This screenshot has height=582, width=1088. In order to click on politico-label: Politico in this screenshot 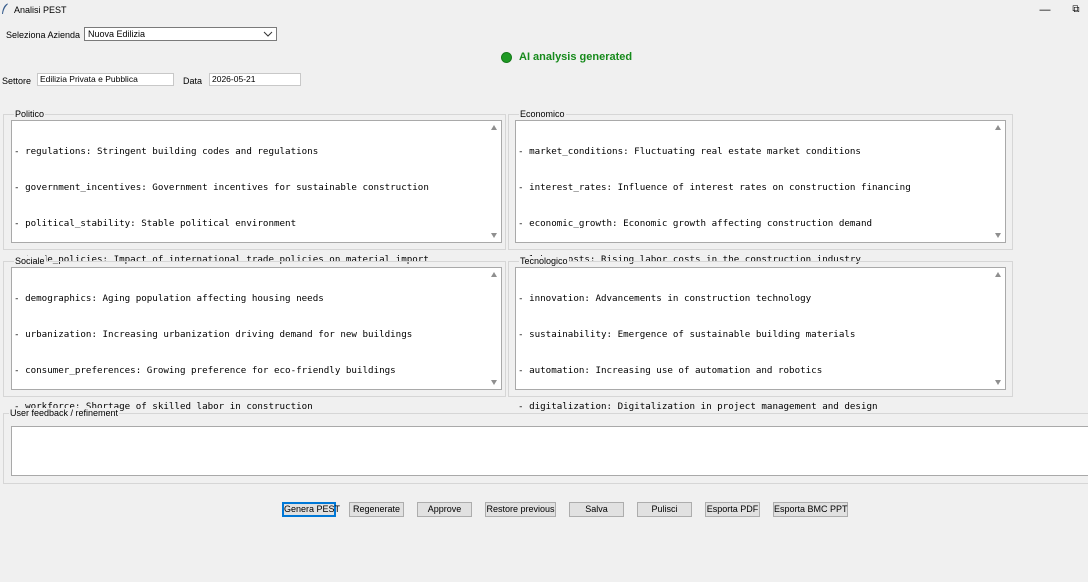, I will do `click(30, 114)`.